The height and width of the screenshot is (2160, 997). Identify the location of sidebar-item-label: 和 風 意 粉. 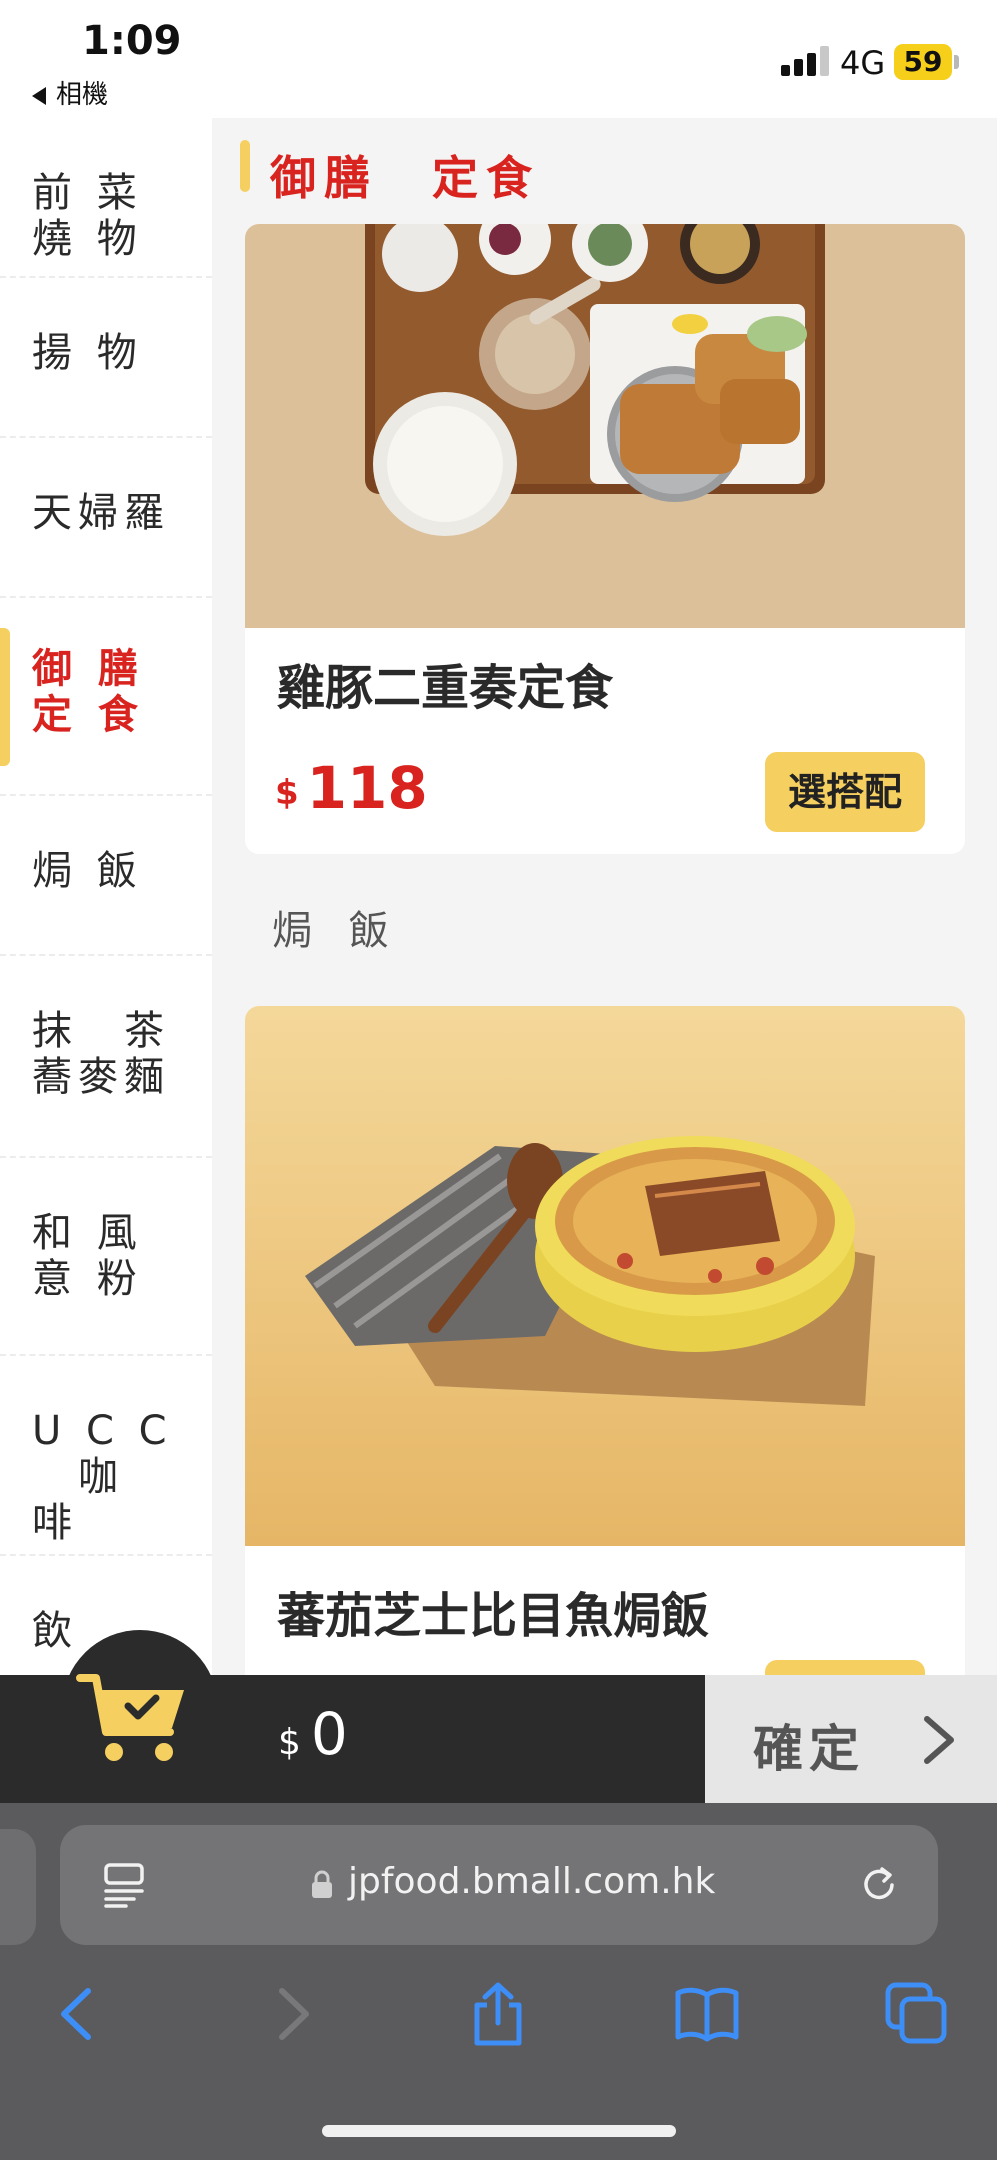
(87, 1256).